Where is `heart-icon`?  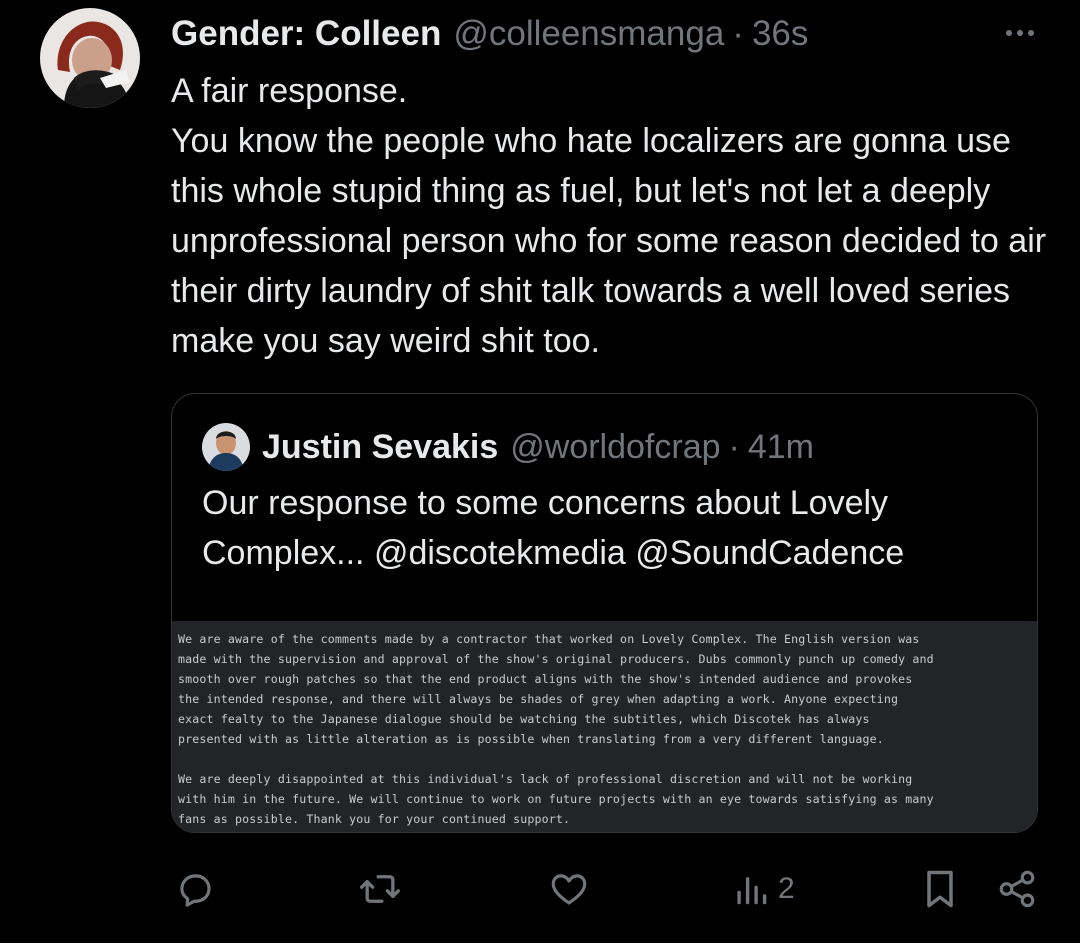
heart-icon is located at coordinates (569, 889).